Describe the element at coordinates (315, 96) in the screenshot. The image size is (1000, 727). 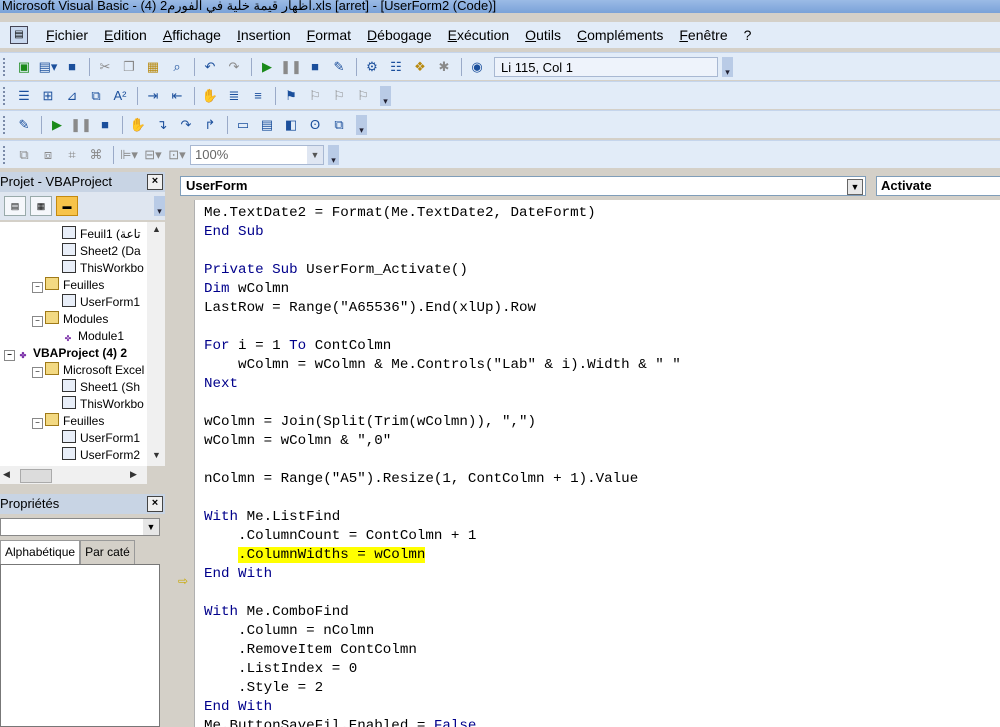
I see `next-bookmark-icon: ⚐` at that location.